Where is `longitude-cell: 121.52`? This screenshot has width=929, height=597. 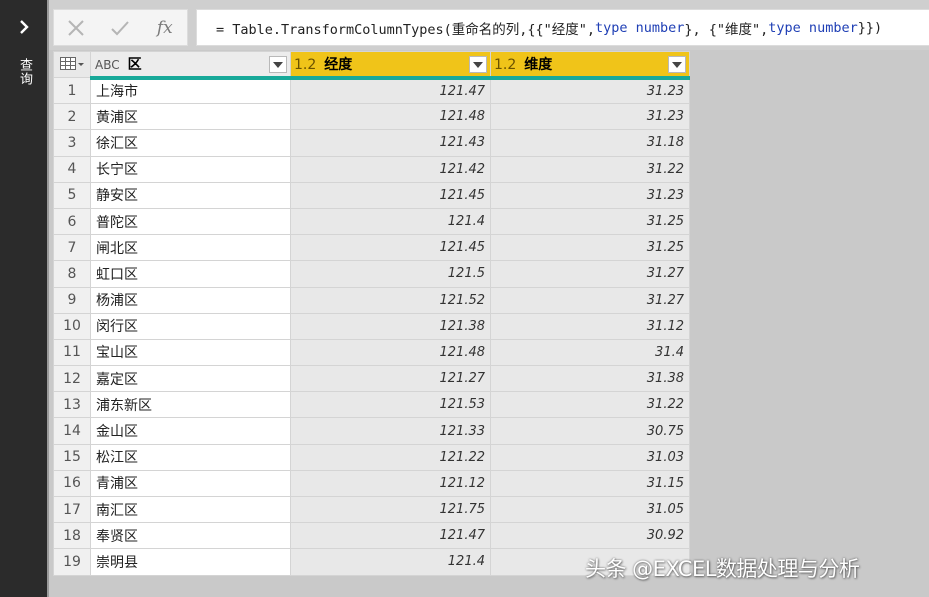 longitude-cell: 121.52 is located at coordinates (391, 300).